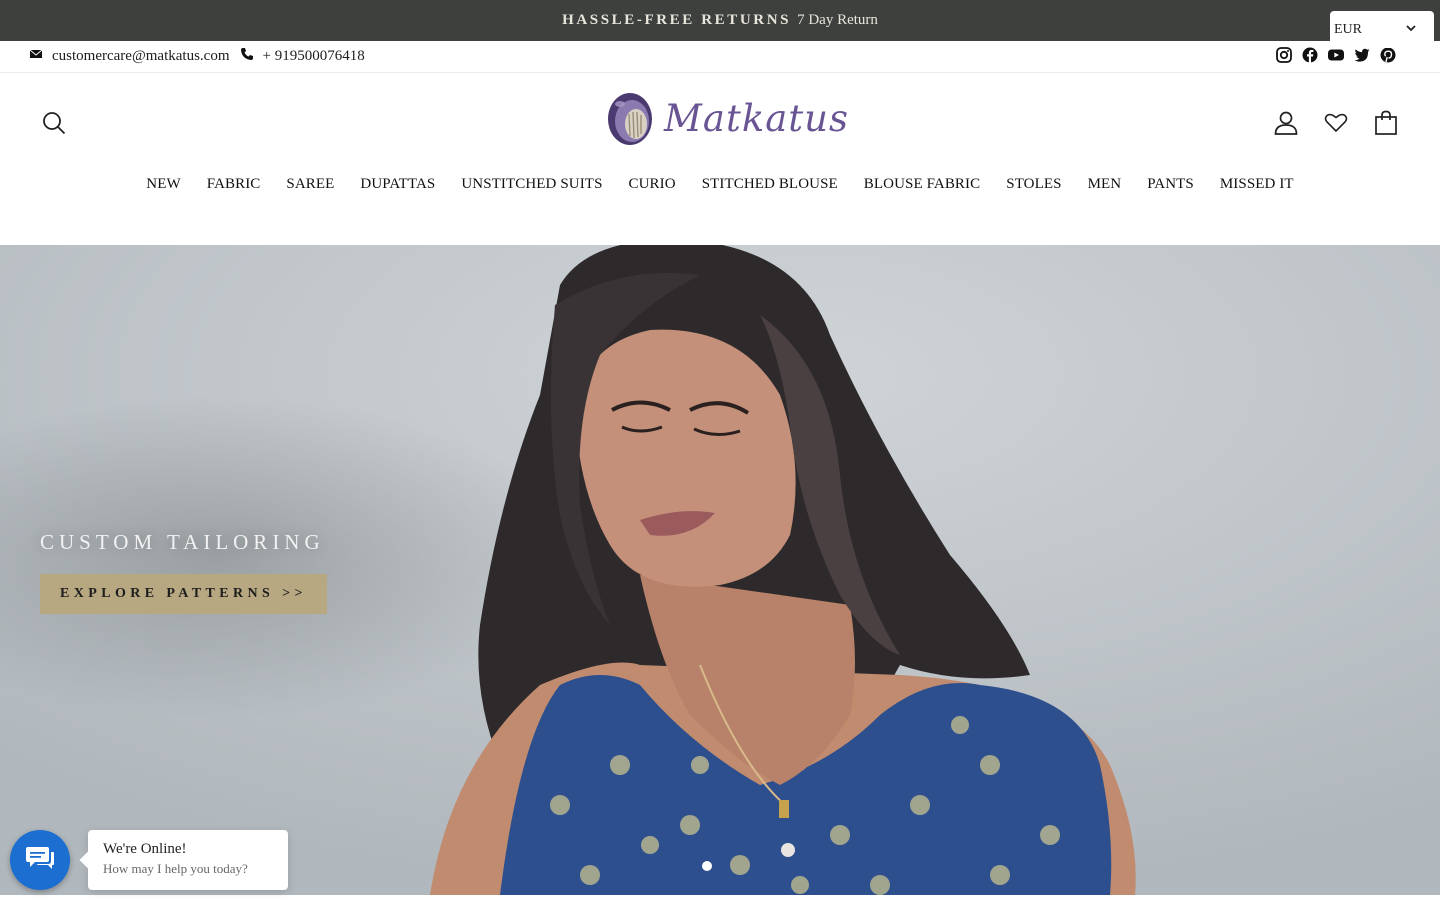  What do you see at coordinates (707, 866) in the screenshot?
I see `slide-indicator-dot` at bounding box center [707, 866].